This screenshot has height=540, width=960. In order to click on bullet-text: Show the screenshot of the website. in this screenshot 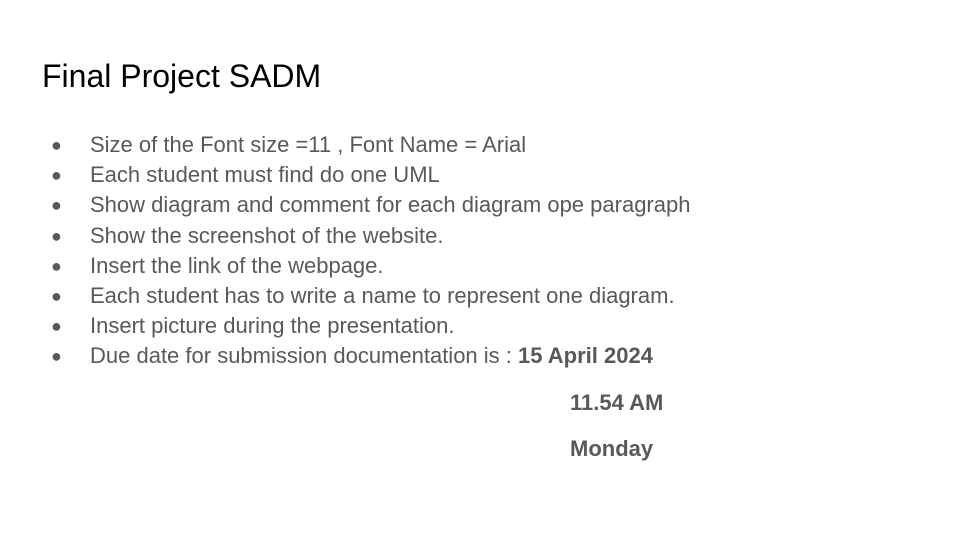, I will do `click(267, 235)`.